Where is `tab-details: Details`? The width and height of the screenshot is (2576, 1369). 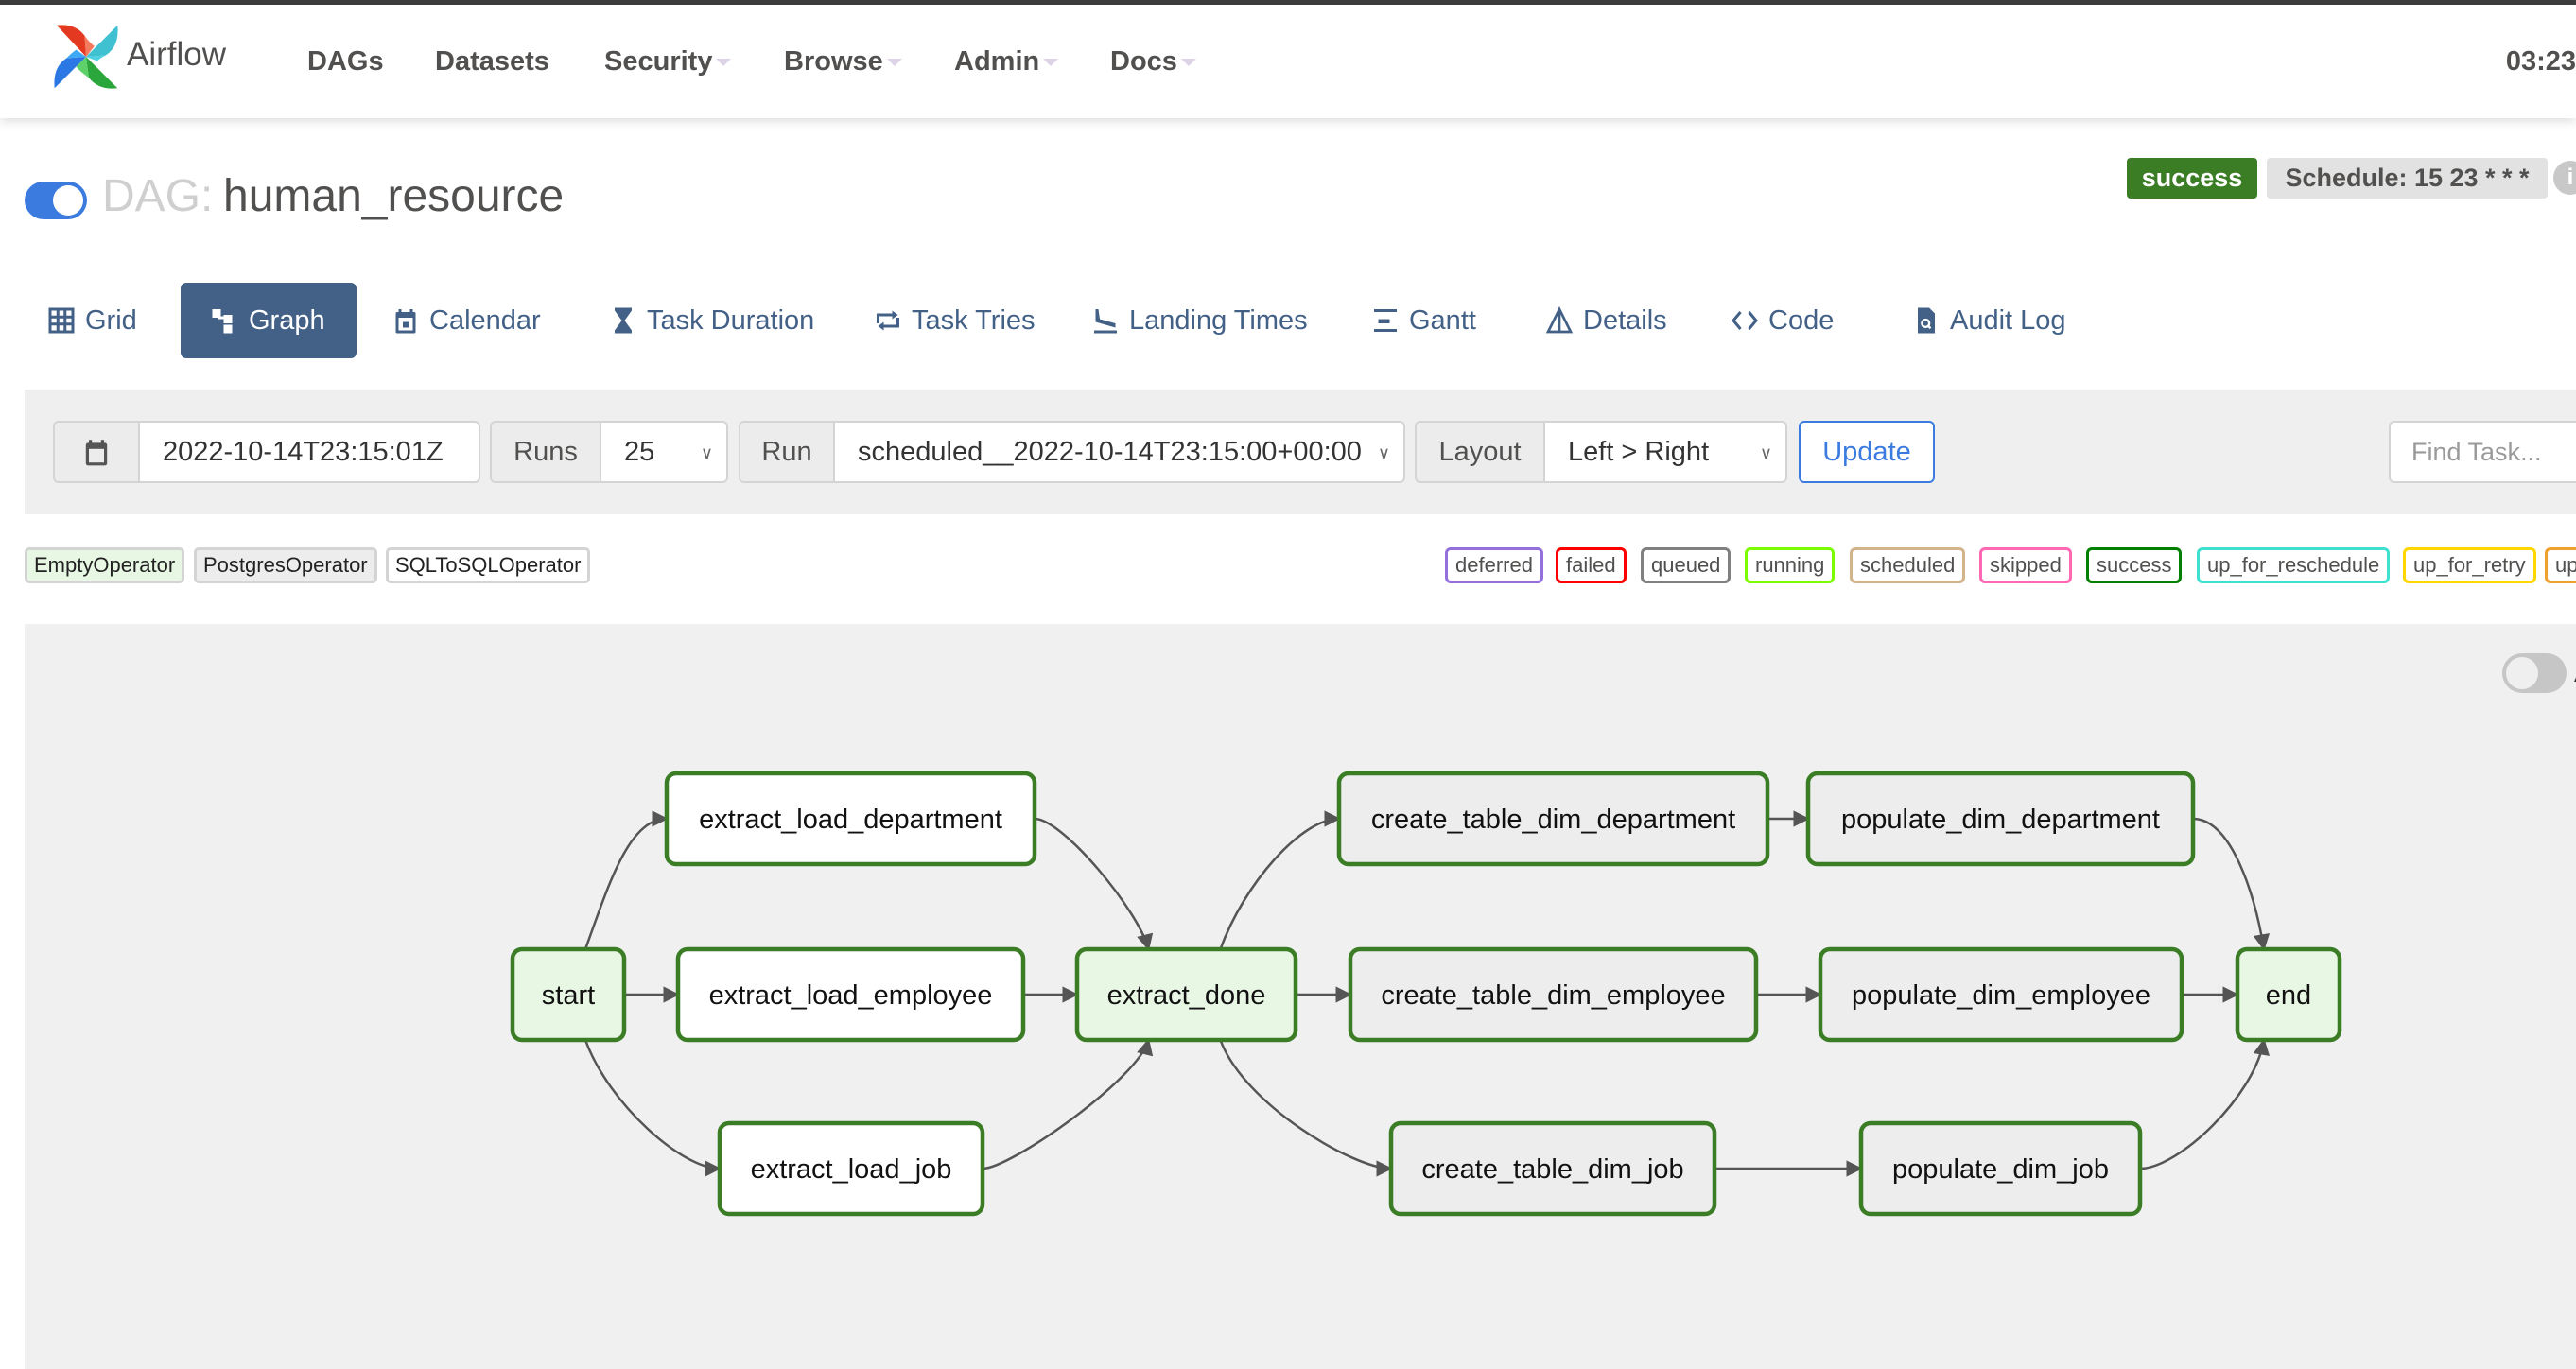 tab-details: Details is located at coordinates (1606, 320).